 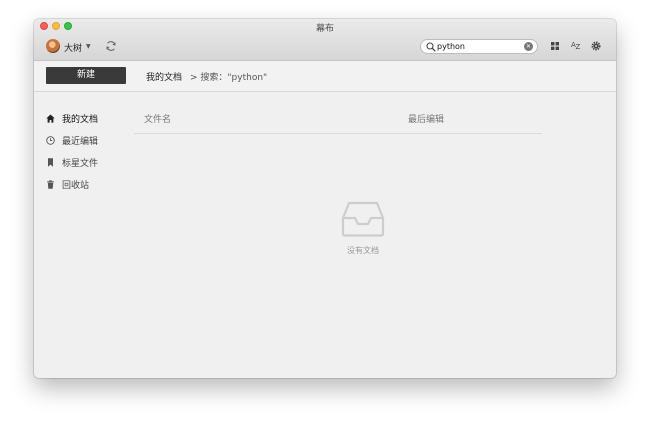 What do you see at coordinates (86, 75) in the screenshot?
I see `new-document-button: 新建` at bounding box center [86, 75].